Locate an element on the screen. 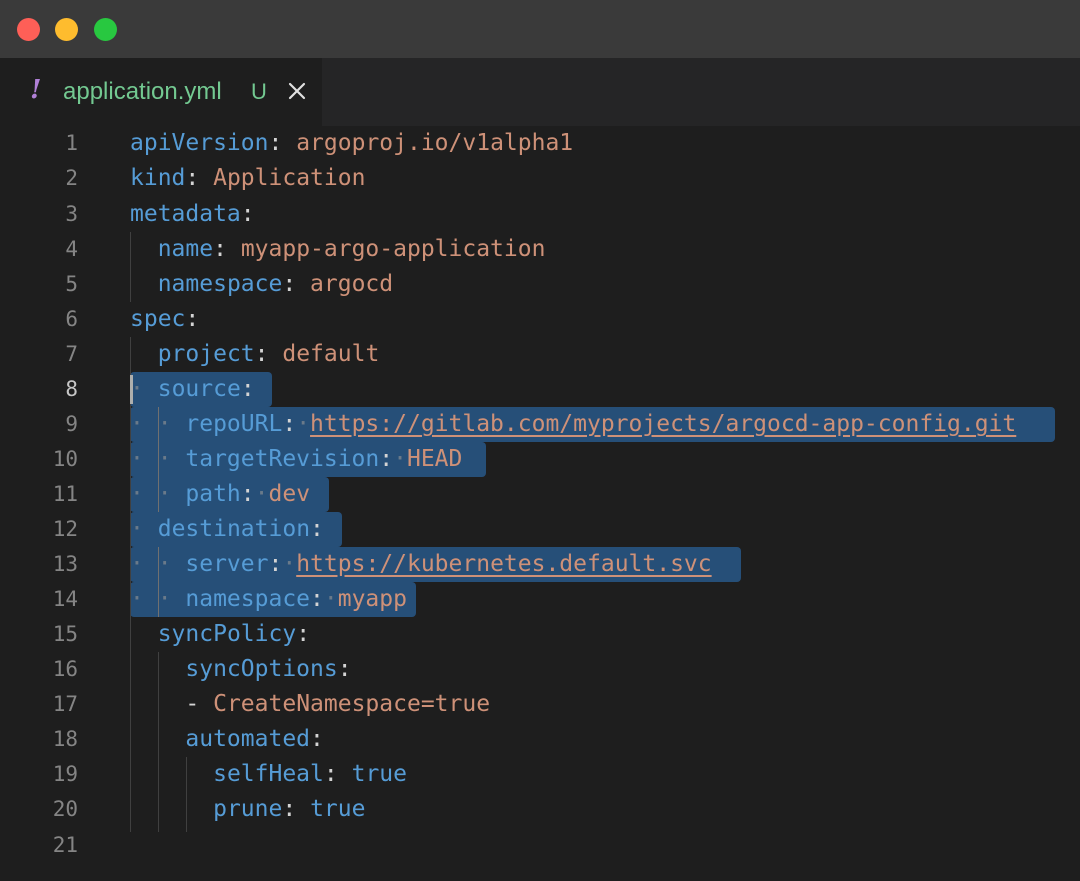  yaml-value: argocd is located at coordinates (352, 284).